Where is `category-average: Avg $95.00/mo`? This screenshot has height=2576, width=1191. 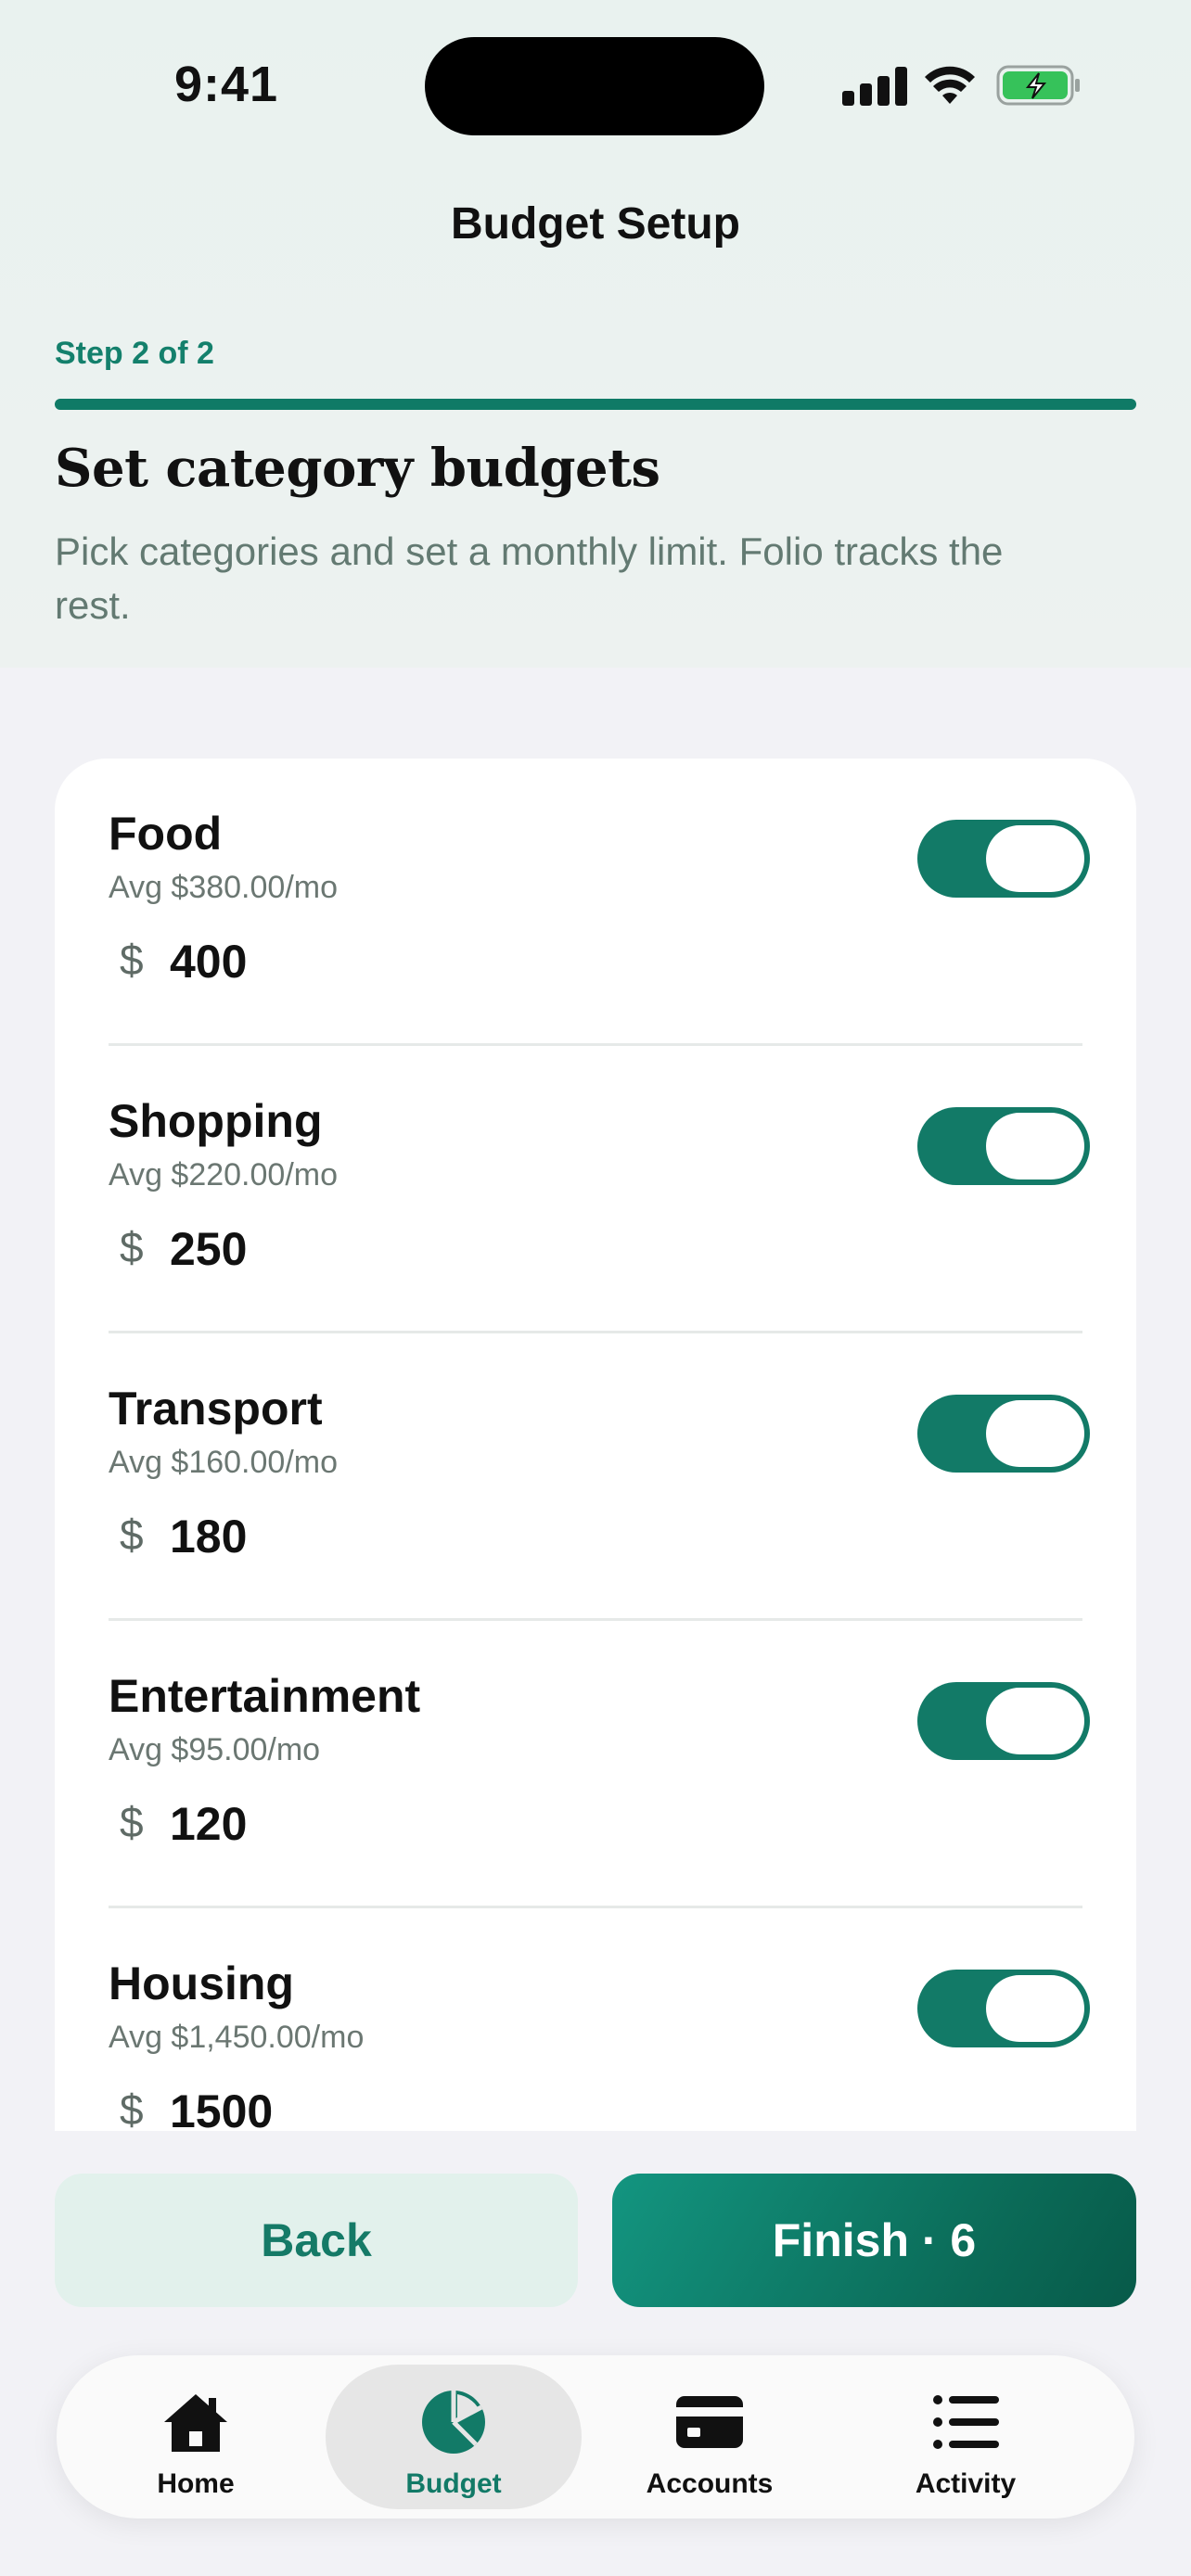 category-average: Avg $95.00/mo is located at coordinates (215, 1749).